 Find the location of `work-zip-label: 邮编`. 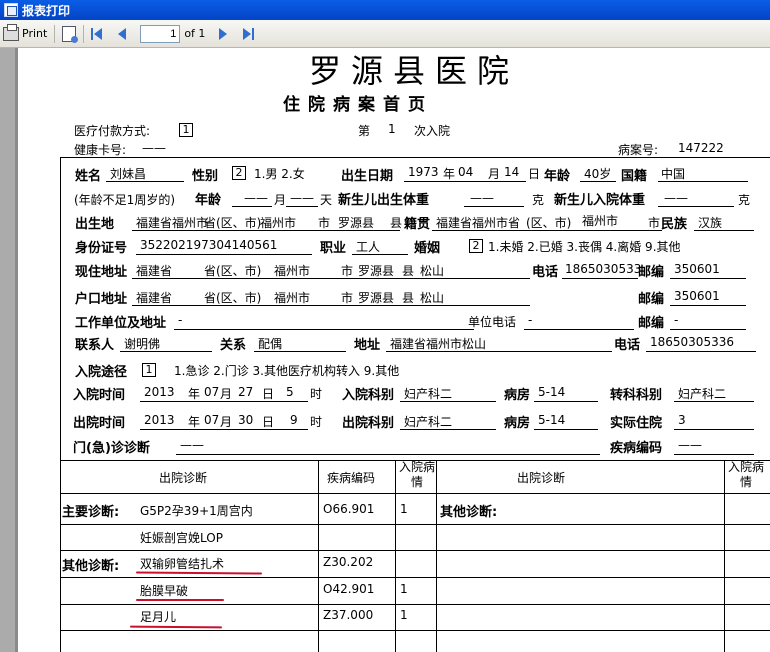

work-zip-label: 邮编 is located at coordinates (651, 323).